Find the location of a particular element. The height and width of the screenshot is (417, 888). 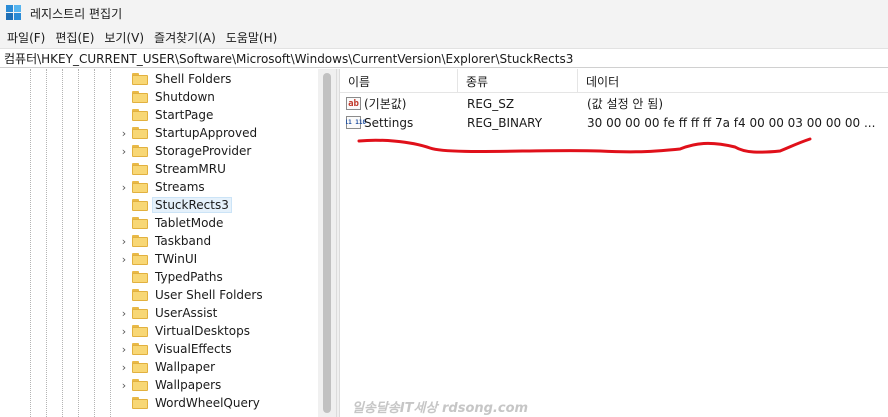

tree-item: › VirtualDesktops is located at coordinates (185, 331).